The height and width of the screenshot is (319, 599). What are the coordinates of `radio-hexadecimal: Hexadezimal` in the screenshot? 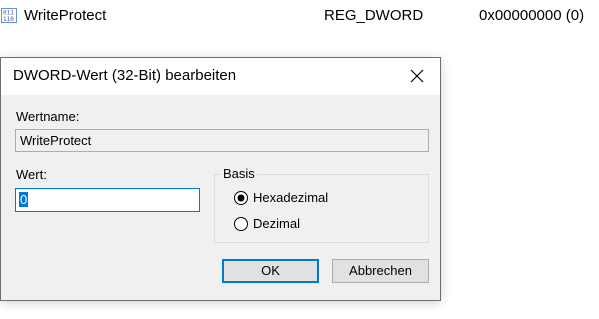 It's located at (328, 199).